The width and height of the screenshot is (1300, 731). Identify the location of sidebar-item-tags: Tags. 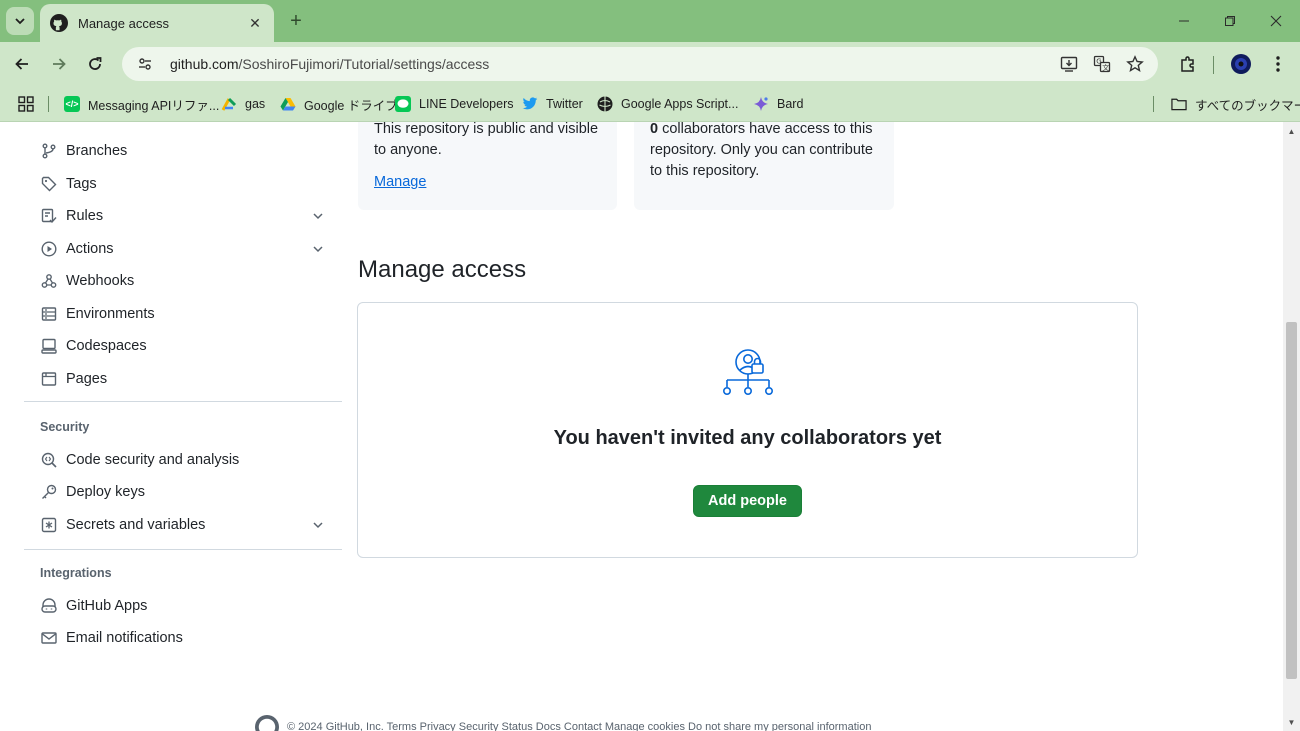
(183, 184).